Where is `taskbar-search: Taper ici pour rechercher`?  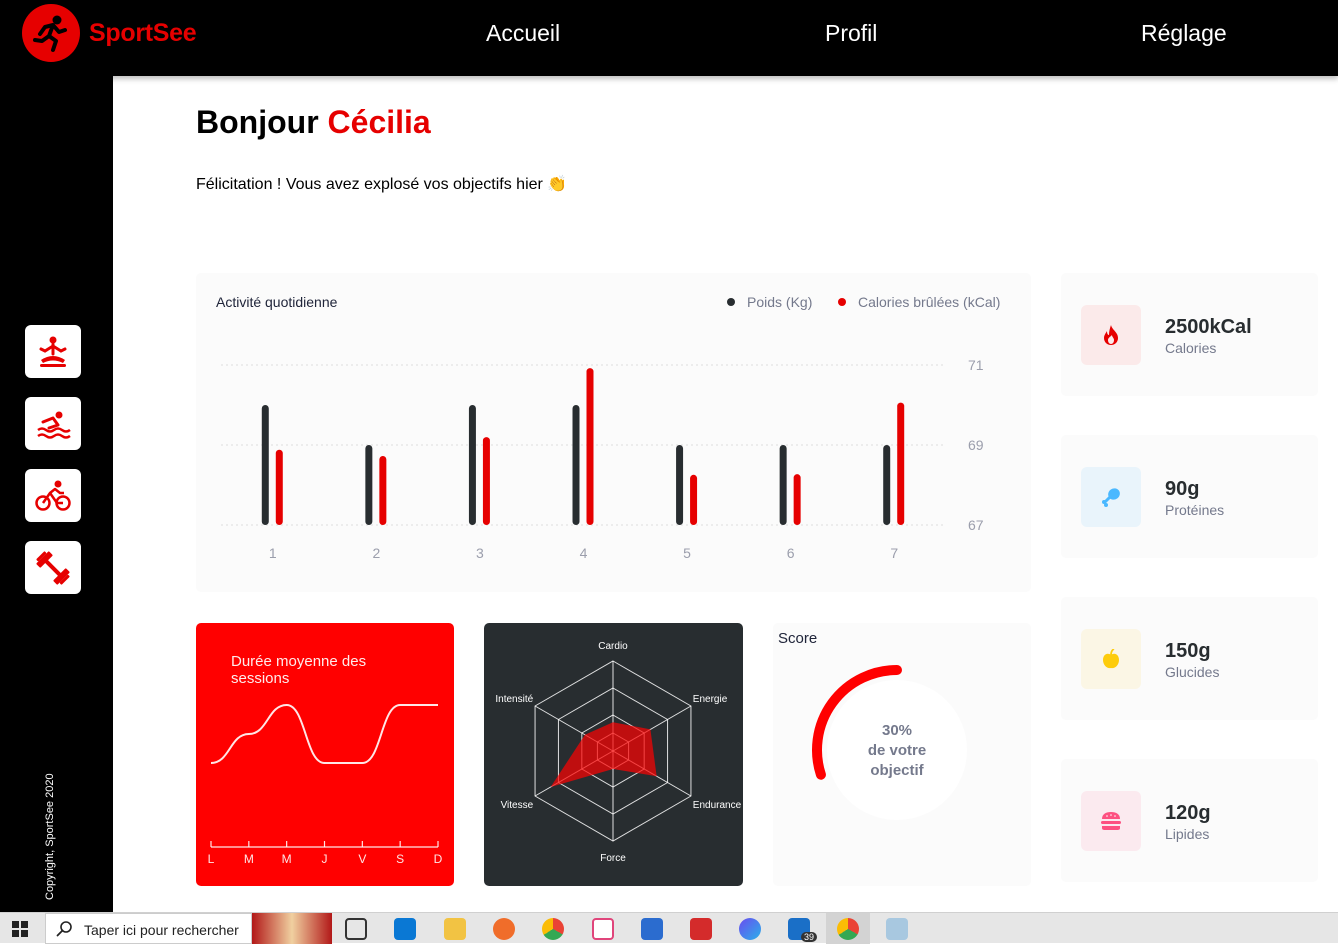 taskbar-search: Taper ici pour rechercher is located at coordinates (148, 928).